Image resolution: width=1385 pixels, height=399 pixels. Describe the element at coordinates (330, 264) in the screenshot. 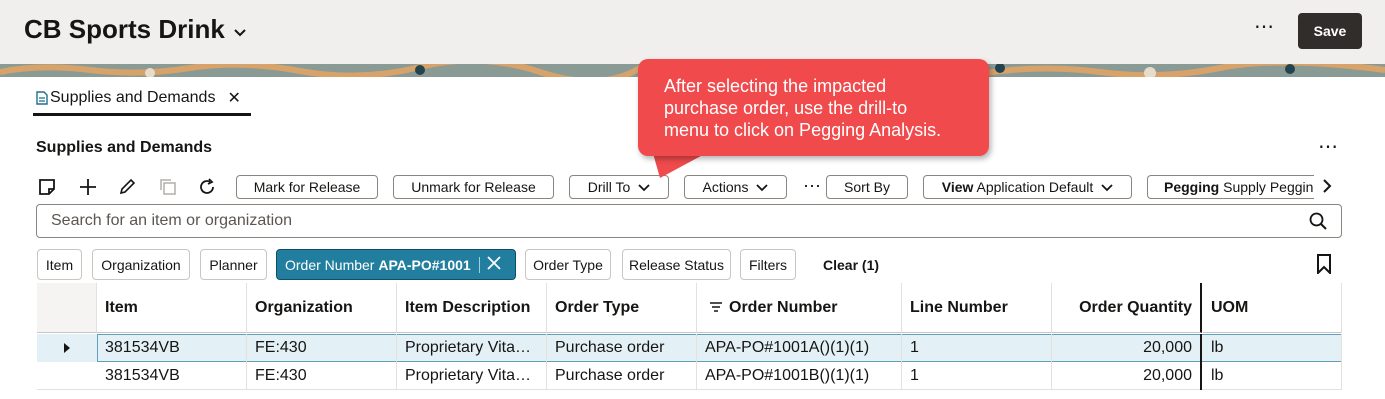

I see `active-chip-label: Order Number` at that location.